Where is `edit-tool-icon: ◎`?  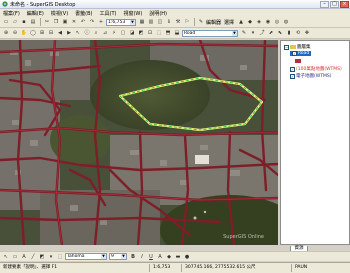
edit-tool-icon: ◎ is located at coordinates (277, 22).